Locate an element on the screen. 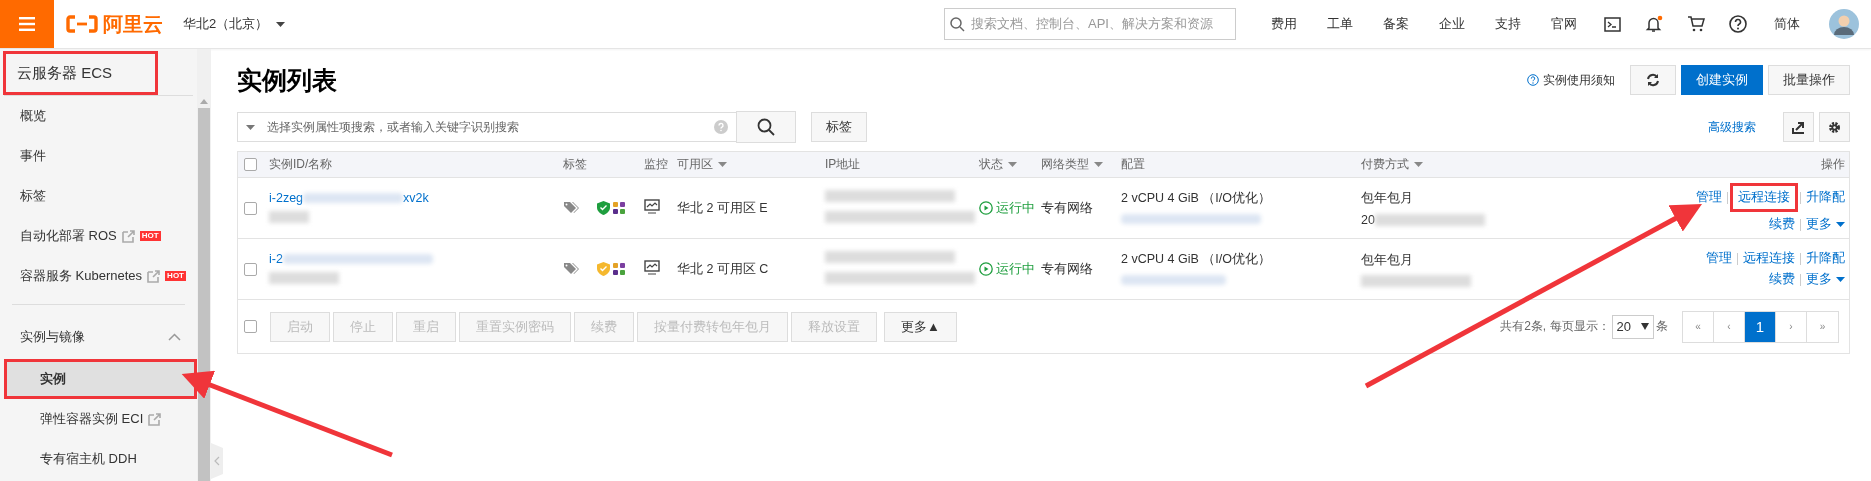 The image size is (1871, 481). page-size-select: 20 is located at coordinates (1632, 326).